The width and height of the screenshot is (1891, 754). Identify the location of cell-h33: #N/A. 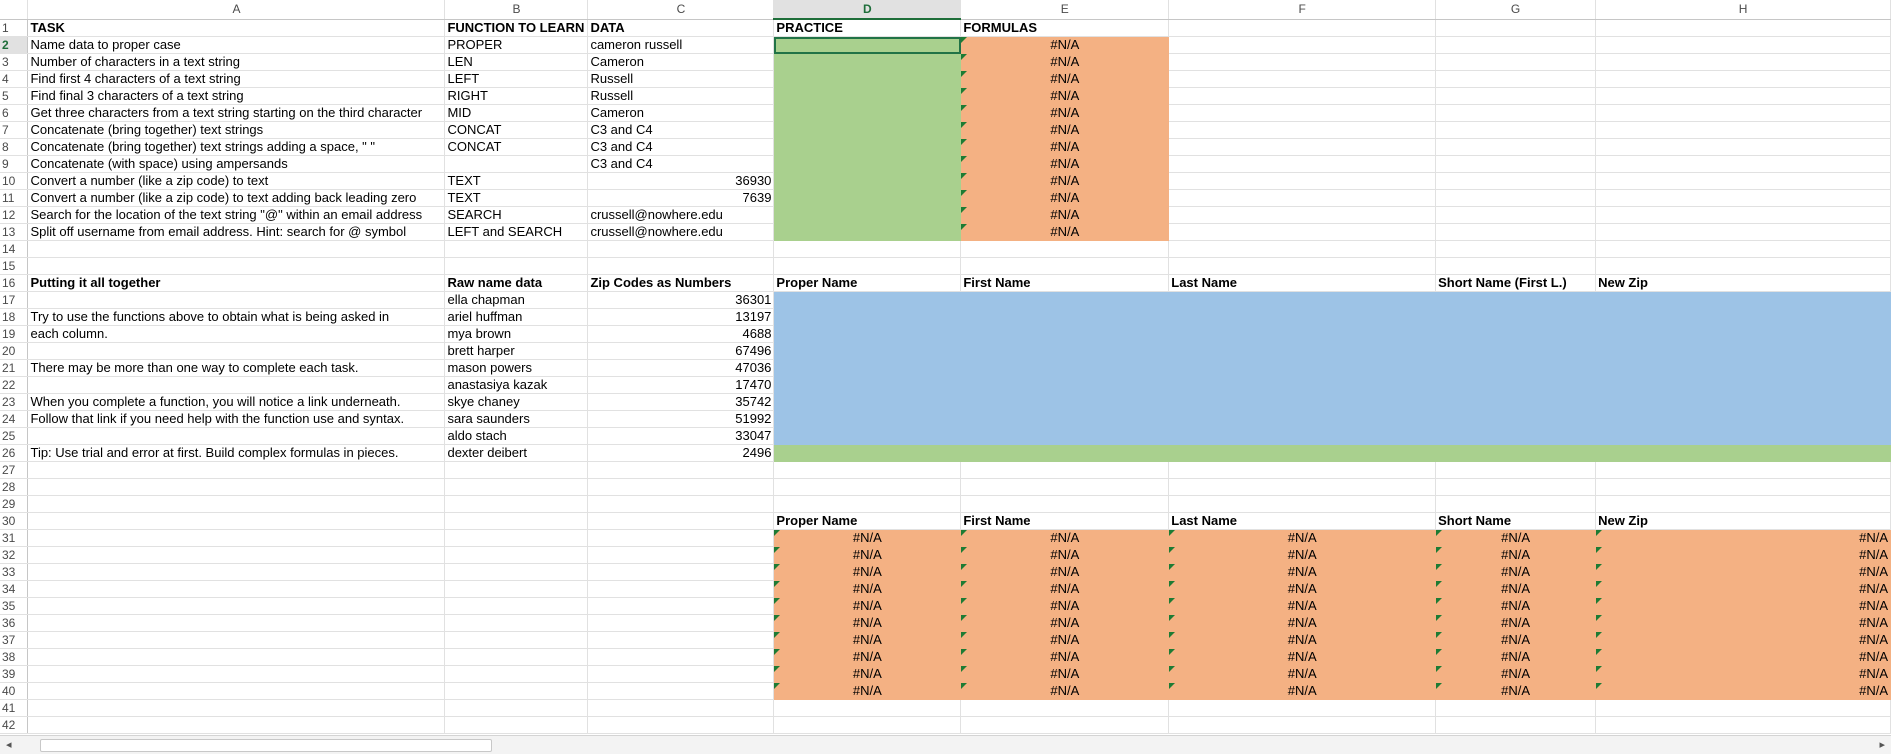
(1743, 572).